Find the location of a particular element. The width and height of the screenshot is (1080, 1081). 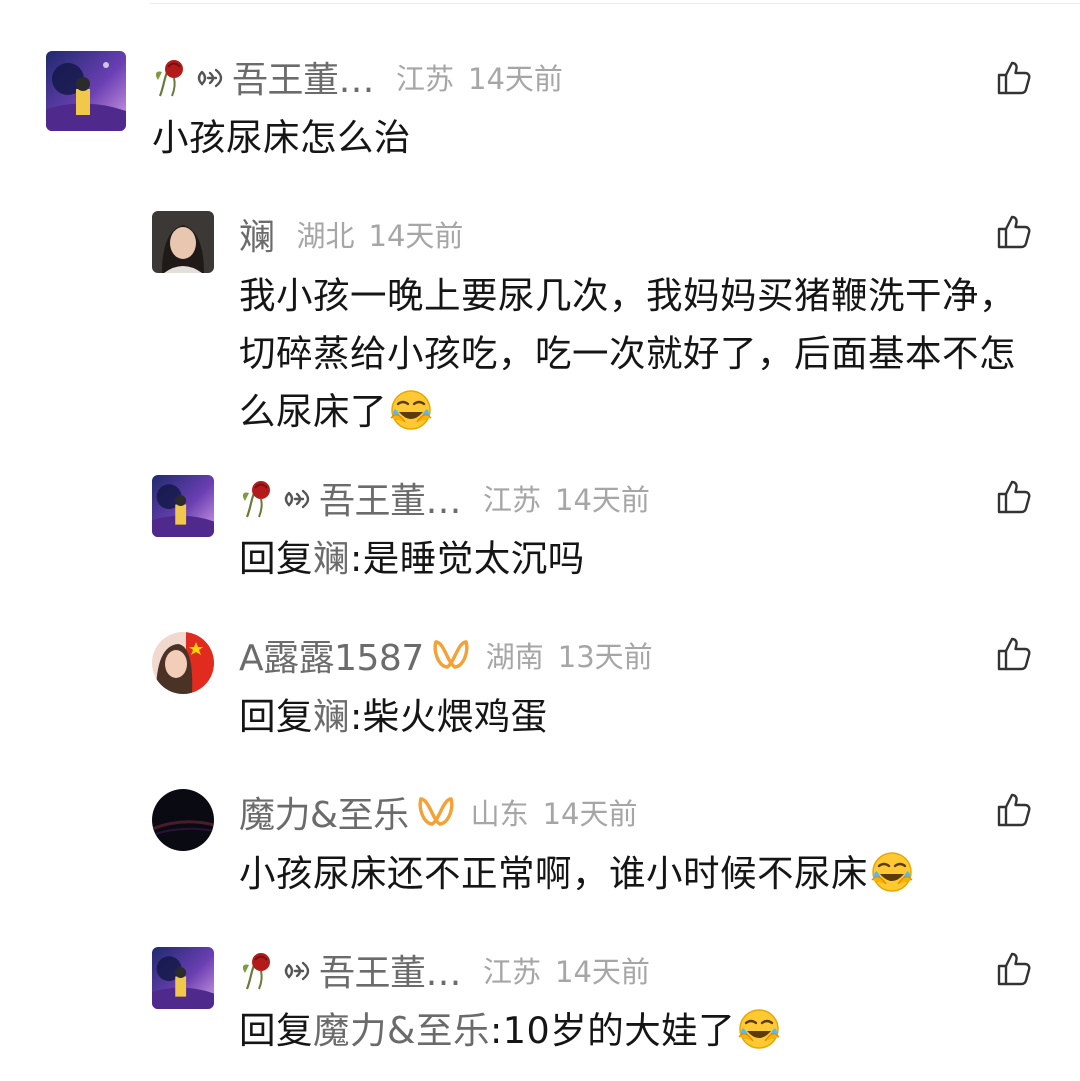

avatar-image-woman-flag-icon is located at coordinates (183, 663).